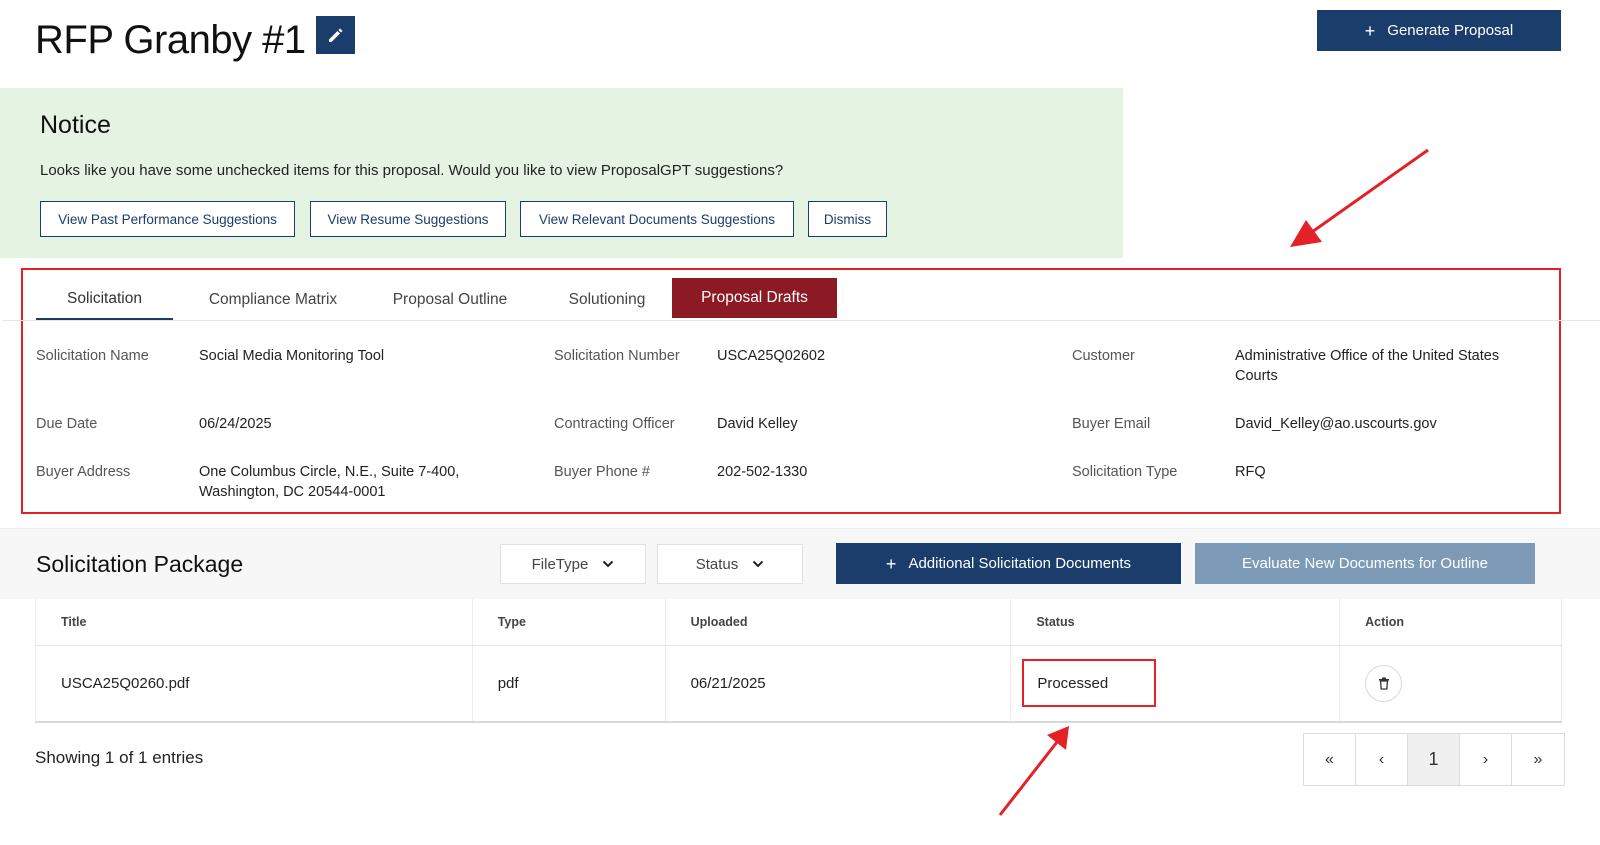  What do you see at coordinates (450, 300) in the screenshot?
I see `tab-proposal-outline: Proposal Outline` at bounding box center [450, 300].